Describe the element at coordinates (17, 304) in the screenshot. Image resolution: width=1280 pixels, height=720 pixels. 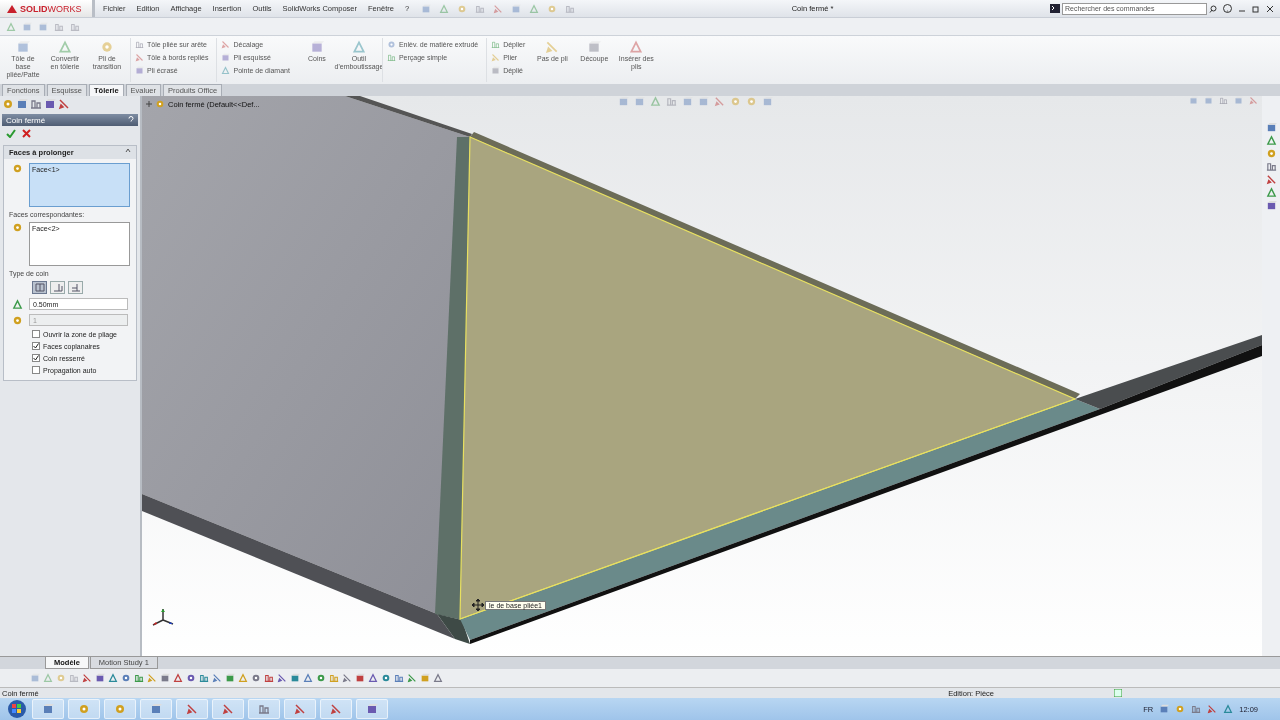
I see `gap-distance-icon` at that location.